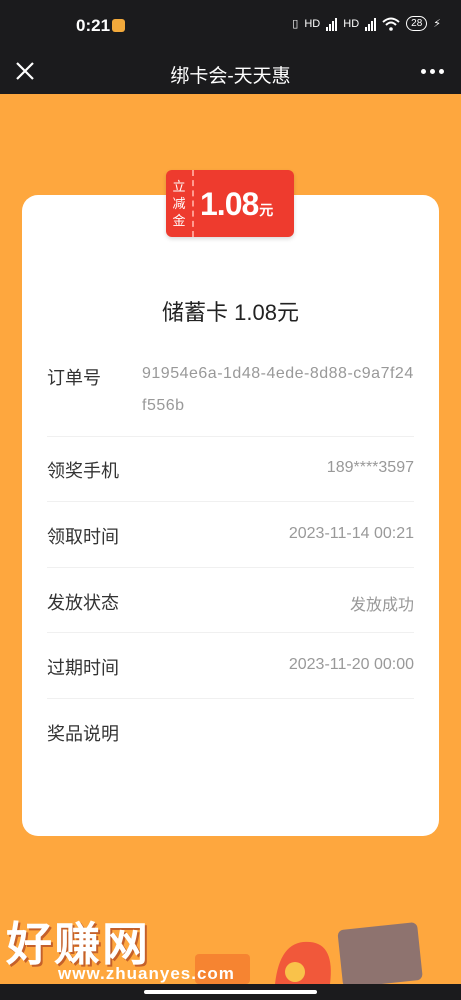  Describe the element at coordinates (230, 534) in the screenshot. I see `info-row-claim-time: 领取时间 2023-11-14 00:21` at that location.